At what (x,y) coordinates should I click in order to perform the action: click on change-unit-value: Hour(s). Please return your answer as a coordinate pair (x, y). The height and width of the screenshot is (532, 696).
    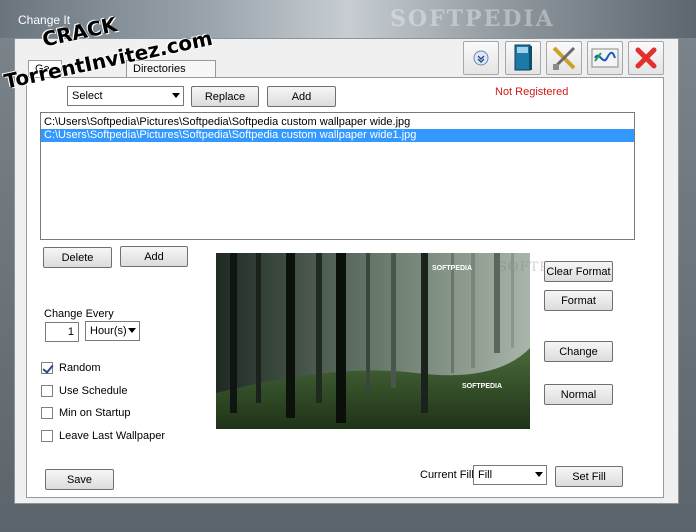
    Looking at the image, I should click on (108, 331).